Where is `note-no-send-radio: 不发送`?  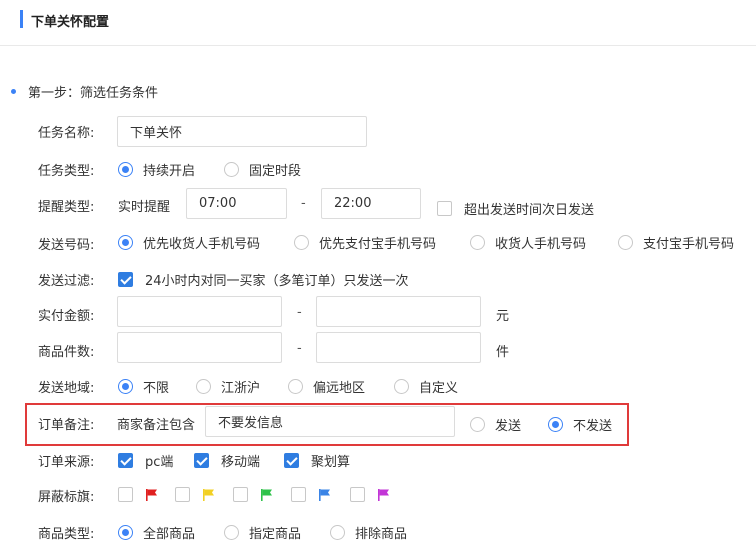 note-no-send-radio: 不发送 is located at coordinates (580, 425).